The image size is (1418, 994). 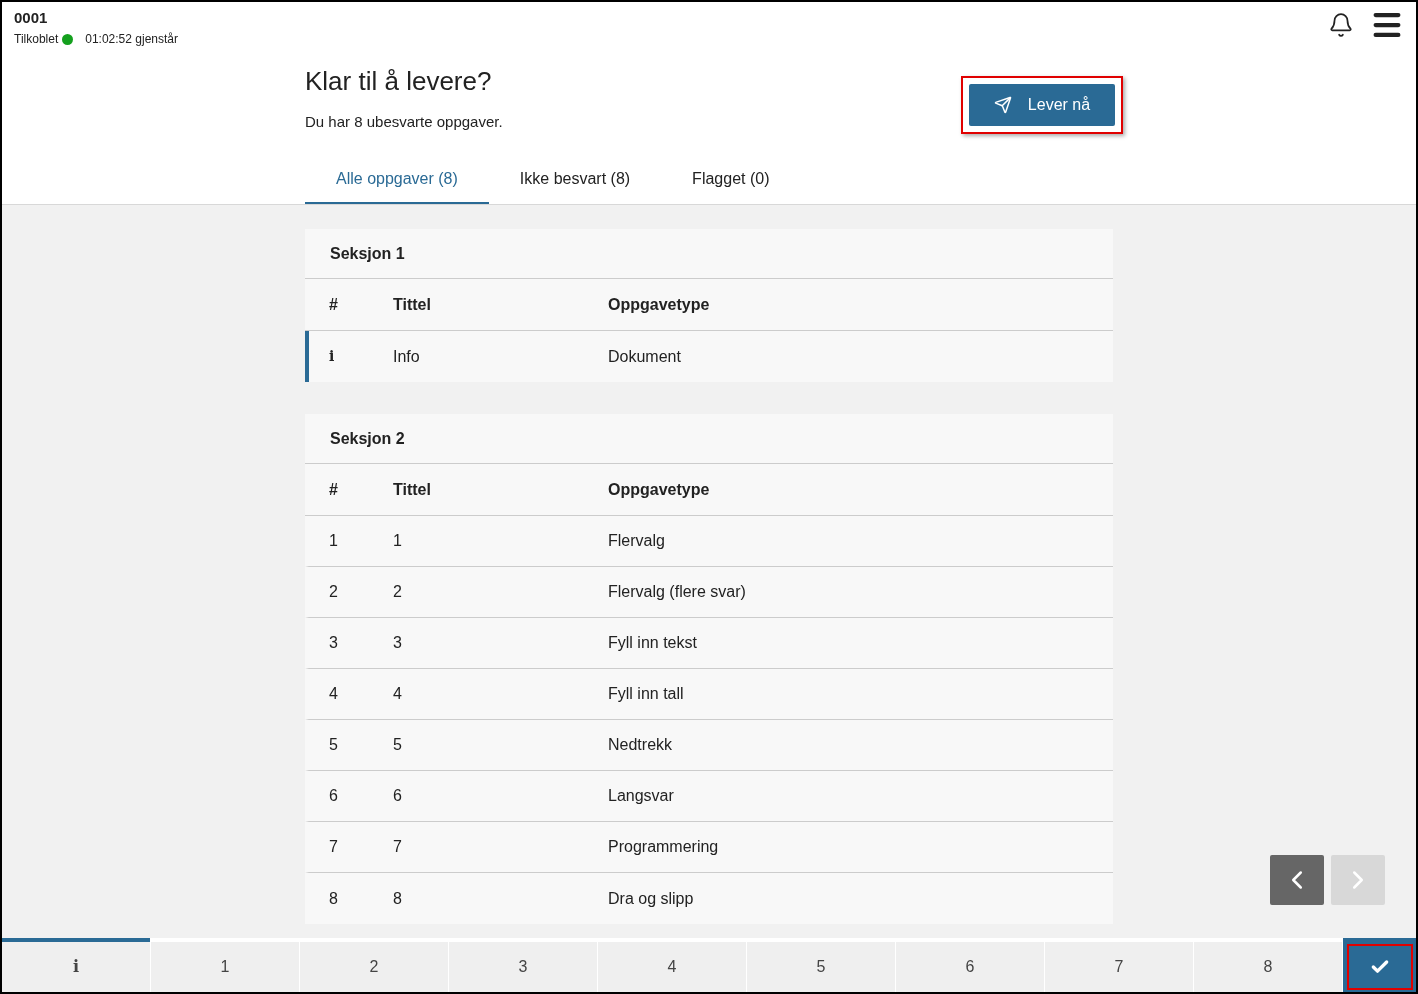 I want to click on table-cell-text: Flervalg, so click(x=636, y=541).